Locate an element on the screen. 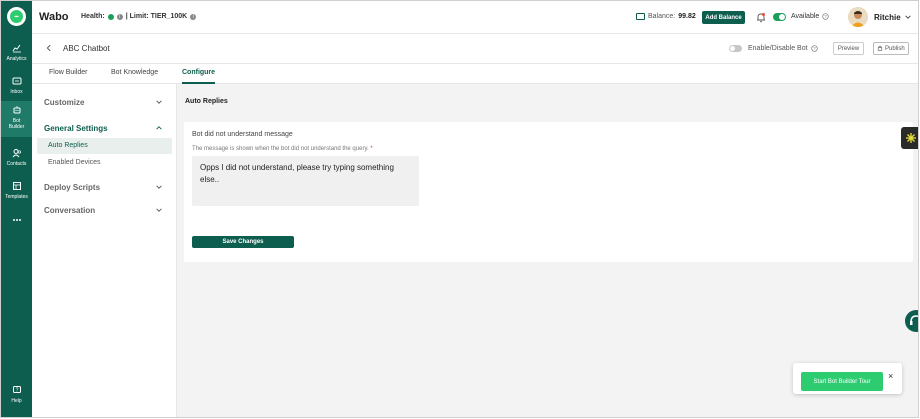  add-balance-button: Add Balance is located at coordinates (723, 17).